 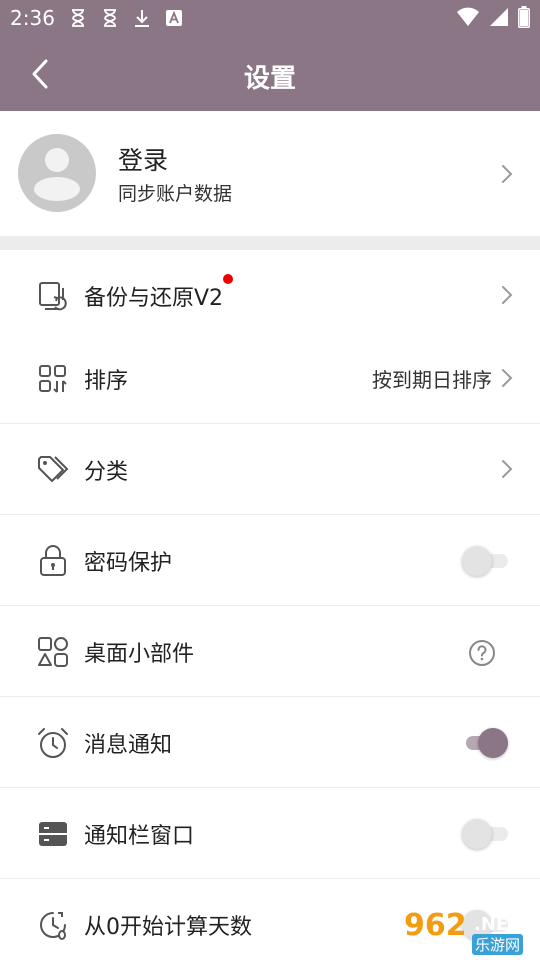 What do you see at coordinates (432, 380) in the screenshot?
I see `sort-current-value: 按到期日排序` at bounding box center [432, 380].